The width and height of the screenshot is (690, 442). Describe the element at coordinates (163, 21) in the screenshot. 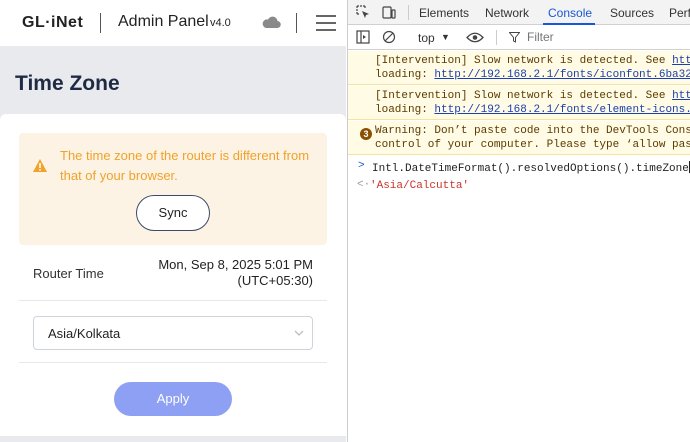

I see `app-title: Admin Panel` at that location.